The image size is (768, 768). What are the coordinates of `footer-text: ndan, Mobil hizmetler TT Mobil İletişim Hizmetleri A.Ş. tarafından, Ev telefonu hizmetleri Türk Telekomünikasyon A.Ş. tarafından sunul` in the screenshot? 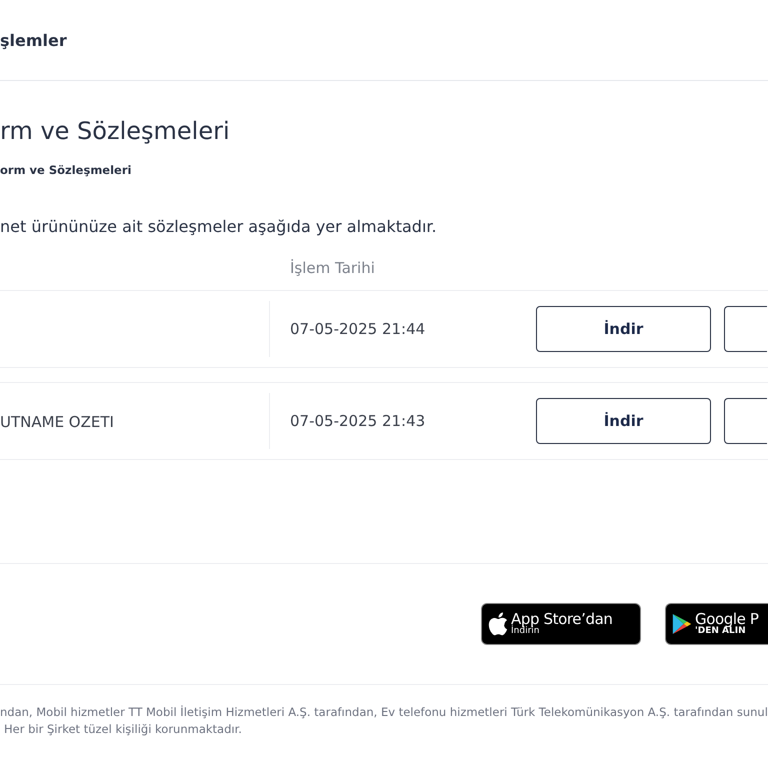 It's located at (384, 712).